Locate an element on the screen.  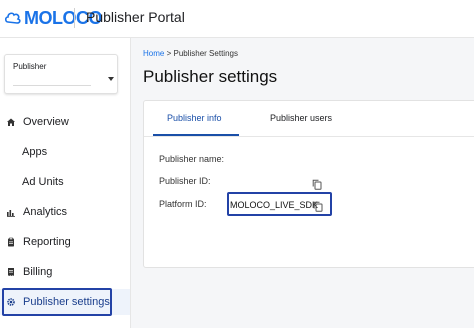
breadcrumb-current: Publisher Settings is located at coordinates (205, 53).